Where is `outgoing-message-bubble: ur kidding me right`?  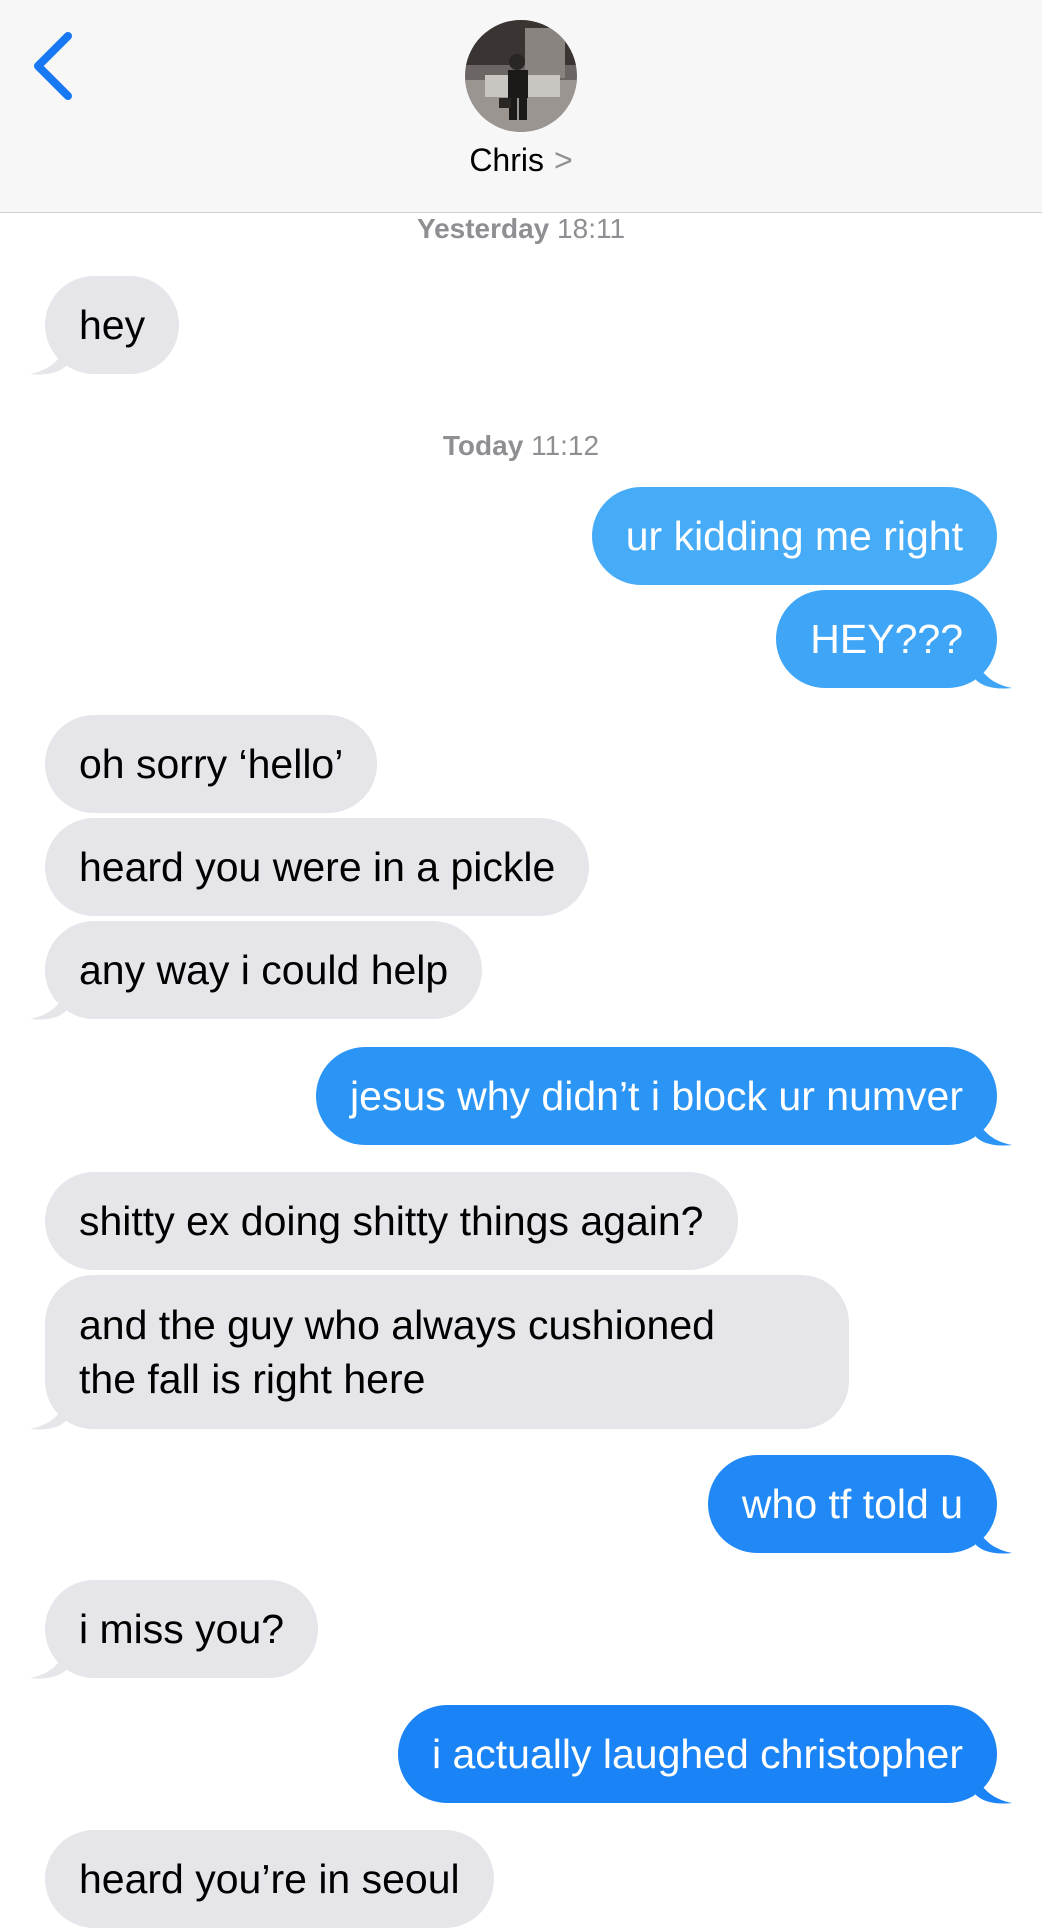 outgoing-message-bubble: ur kidding me right is located at coordinates (794, 536).